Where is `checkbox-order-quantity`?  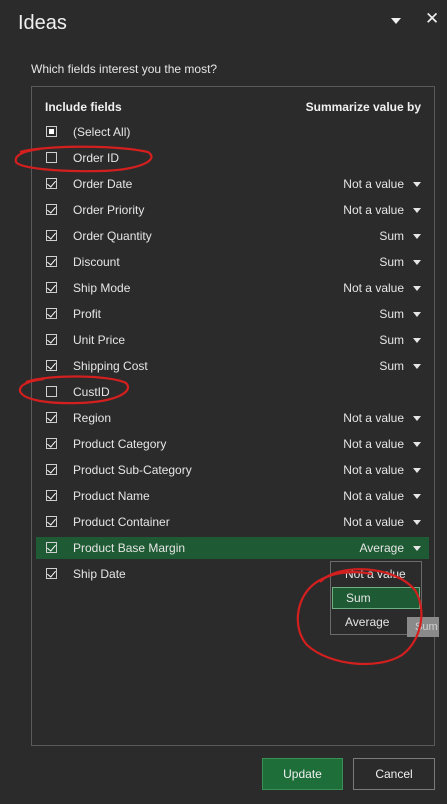
checkbox-order-quantity is located at coordinates (51, 235).